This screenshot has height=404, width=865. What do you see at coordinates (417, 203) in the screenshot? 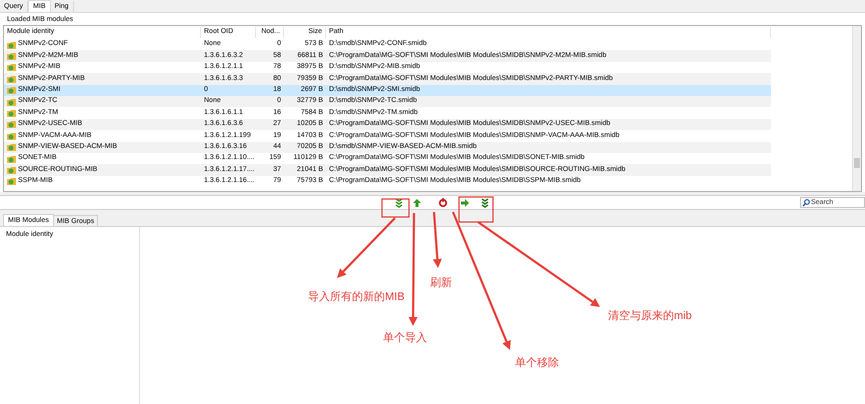
I see `arrow-up-button` at bounding box center [417, 203].